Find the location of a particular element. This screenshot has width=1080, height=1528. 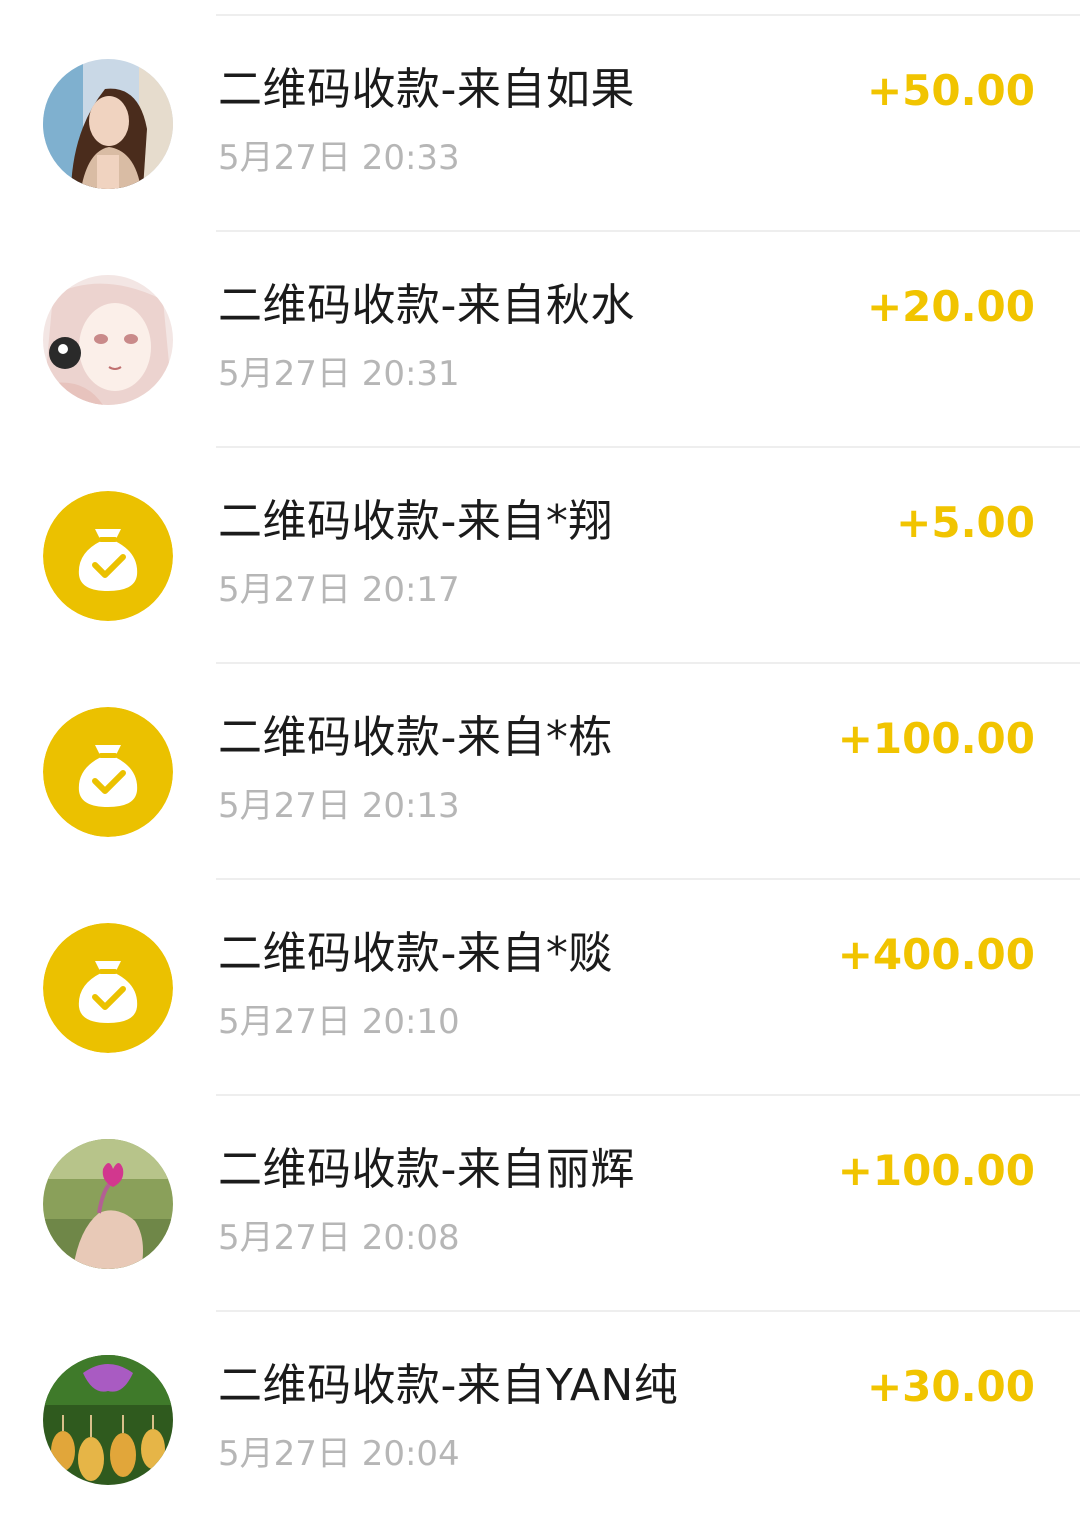

transaction-title: 二维码收款-来自YAN纯 is located at coordinates (448, 1385).